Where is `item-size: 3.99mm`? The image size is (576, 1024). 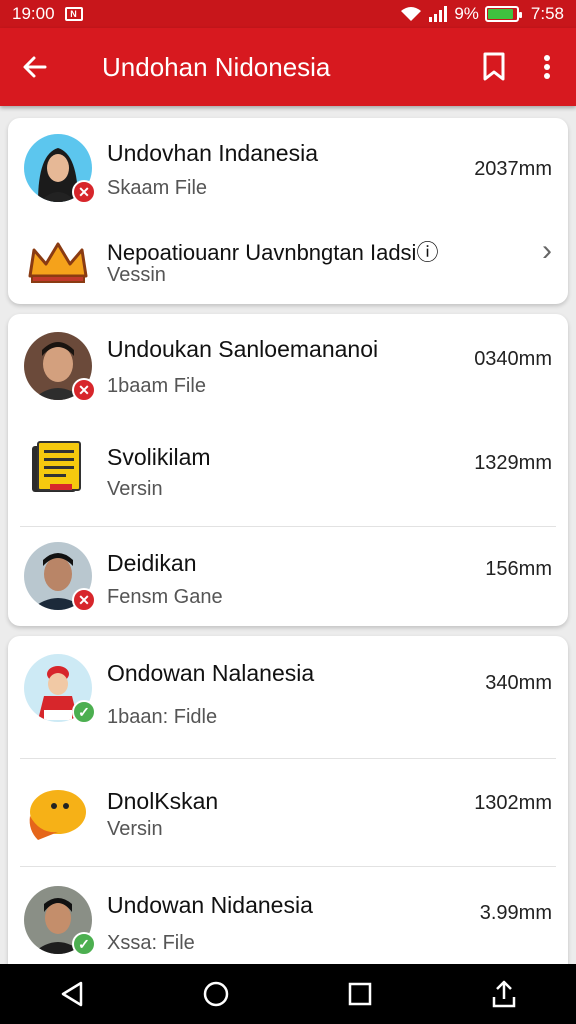 item-size: 3.99mm is located at coordinates (515, 913).